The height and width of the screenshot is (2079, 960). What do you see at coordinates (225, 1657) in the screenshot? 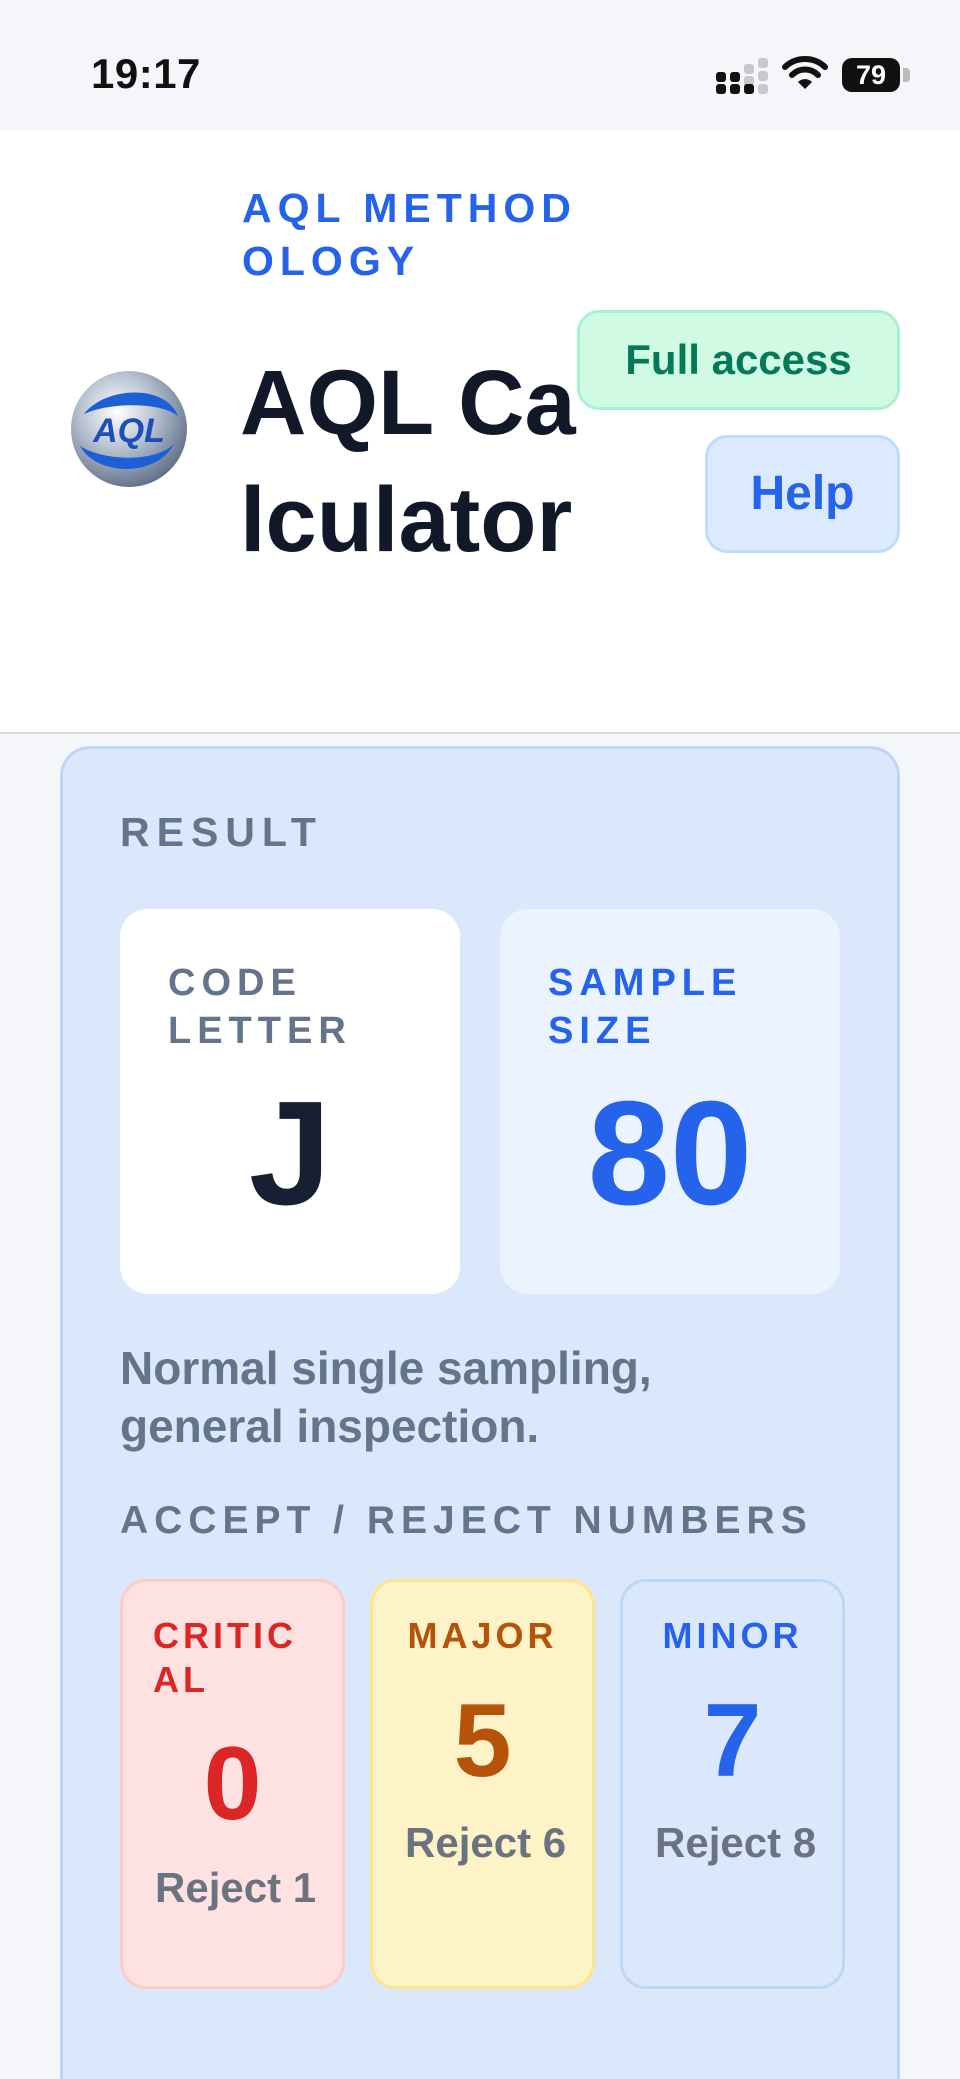
I see `critical-title: CRITICAL` at bounding box center [225, 1657].